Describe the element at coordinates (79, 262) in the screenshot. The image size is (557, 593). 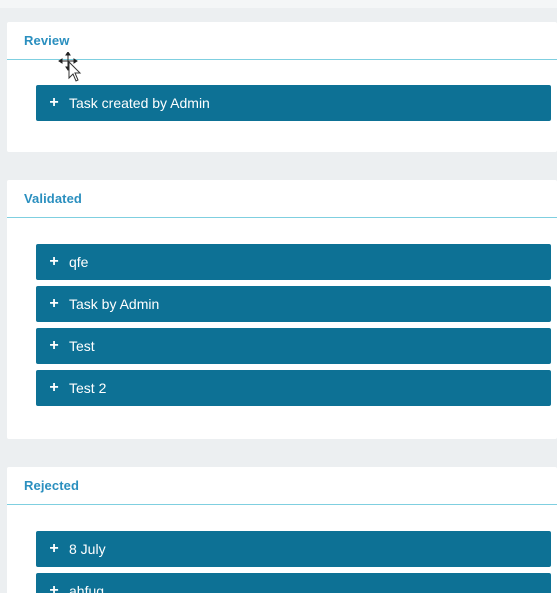
I see `task-label: qfe` at that location.